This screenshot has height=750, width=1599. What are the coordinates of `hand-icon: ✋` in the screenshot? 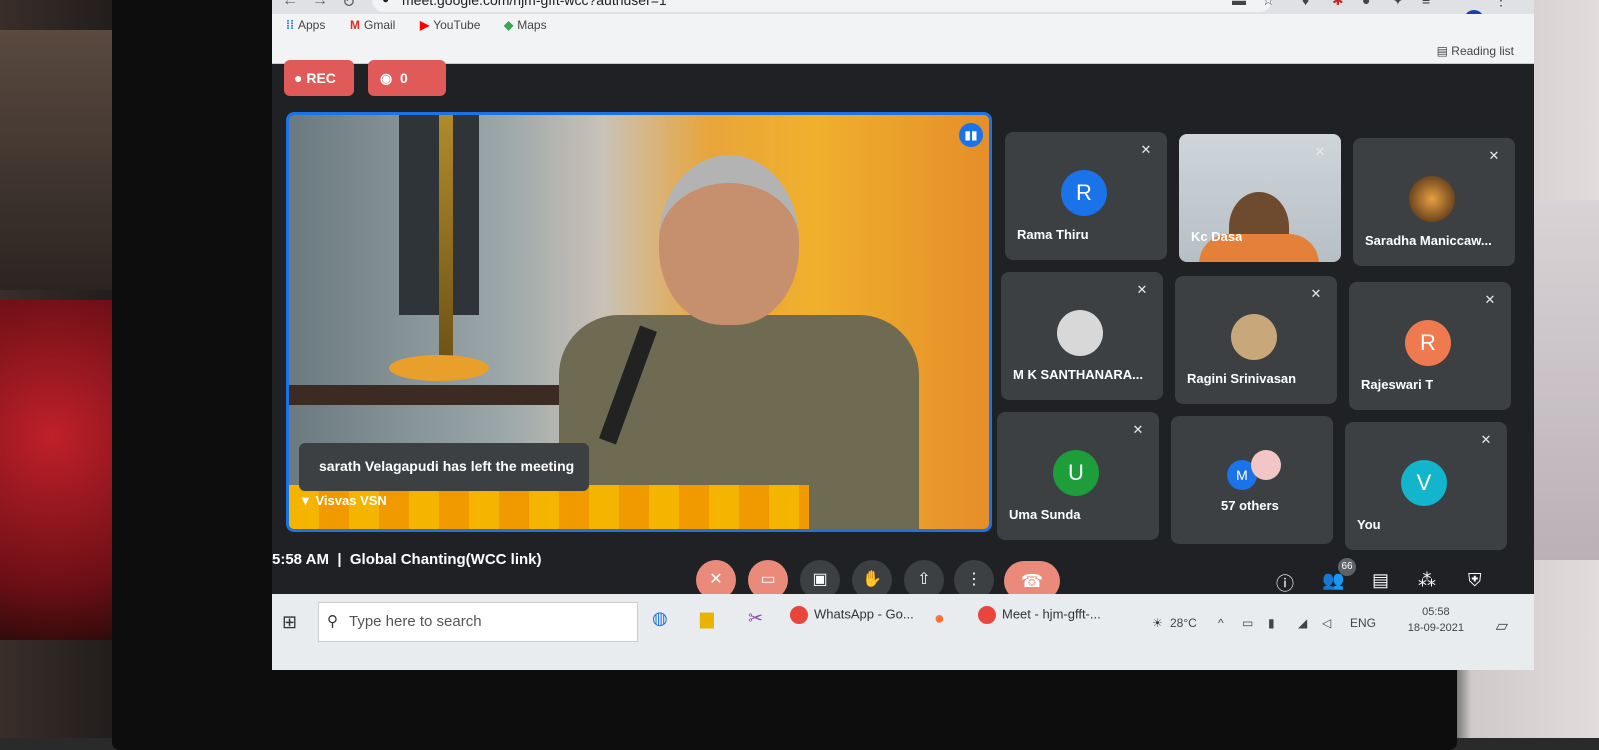 It's located at (872, 579).